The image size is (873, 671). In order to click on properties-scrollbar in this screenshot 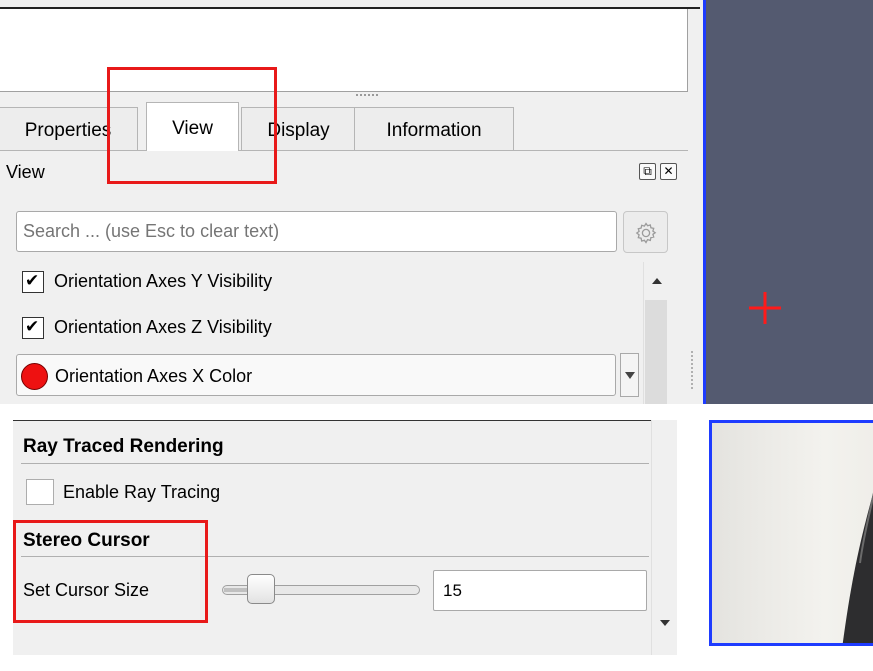, I will do `click(656, 333)`.